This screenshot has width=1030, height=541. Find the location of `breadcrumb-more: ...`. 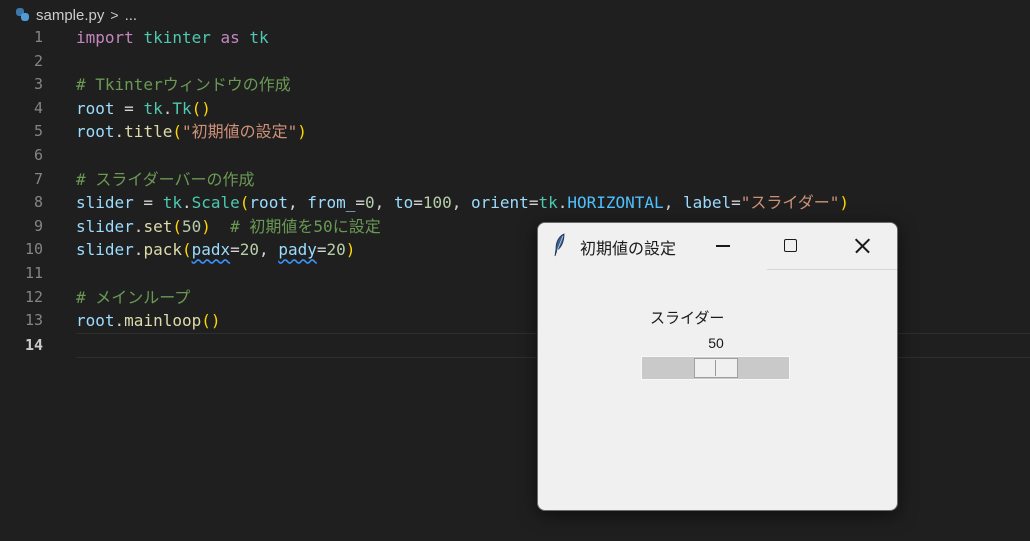

breadcrumb-more: ... is located at coordinates (131, 15).